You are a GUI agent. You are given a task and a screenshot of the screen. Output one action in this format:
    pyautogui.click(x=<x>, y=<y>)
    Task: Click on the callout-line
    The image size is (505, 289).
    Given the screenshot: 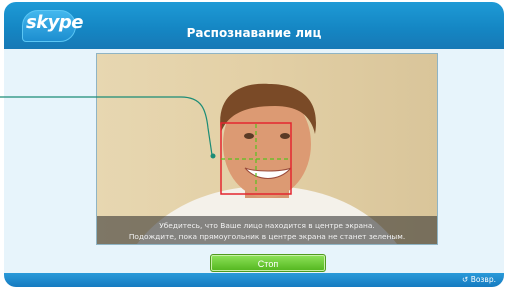 What is the action you would take?
    pyautogui.click(x=108, y=127)
    